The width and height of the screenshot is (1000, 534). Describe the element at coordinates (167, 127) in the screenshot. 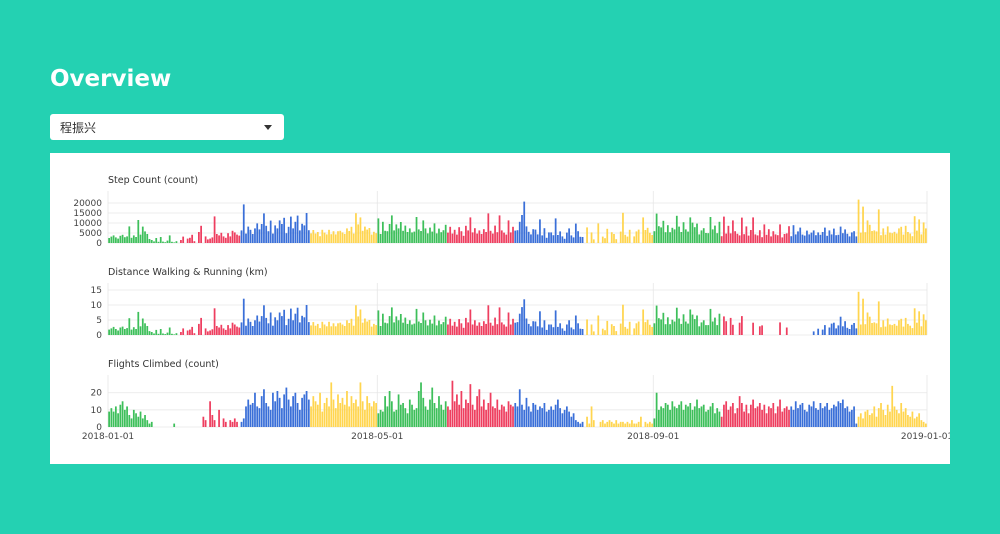

I see `person-select: 程振兴` at that location.